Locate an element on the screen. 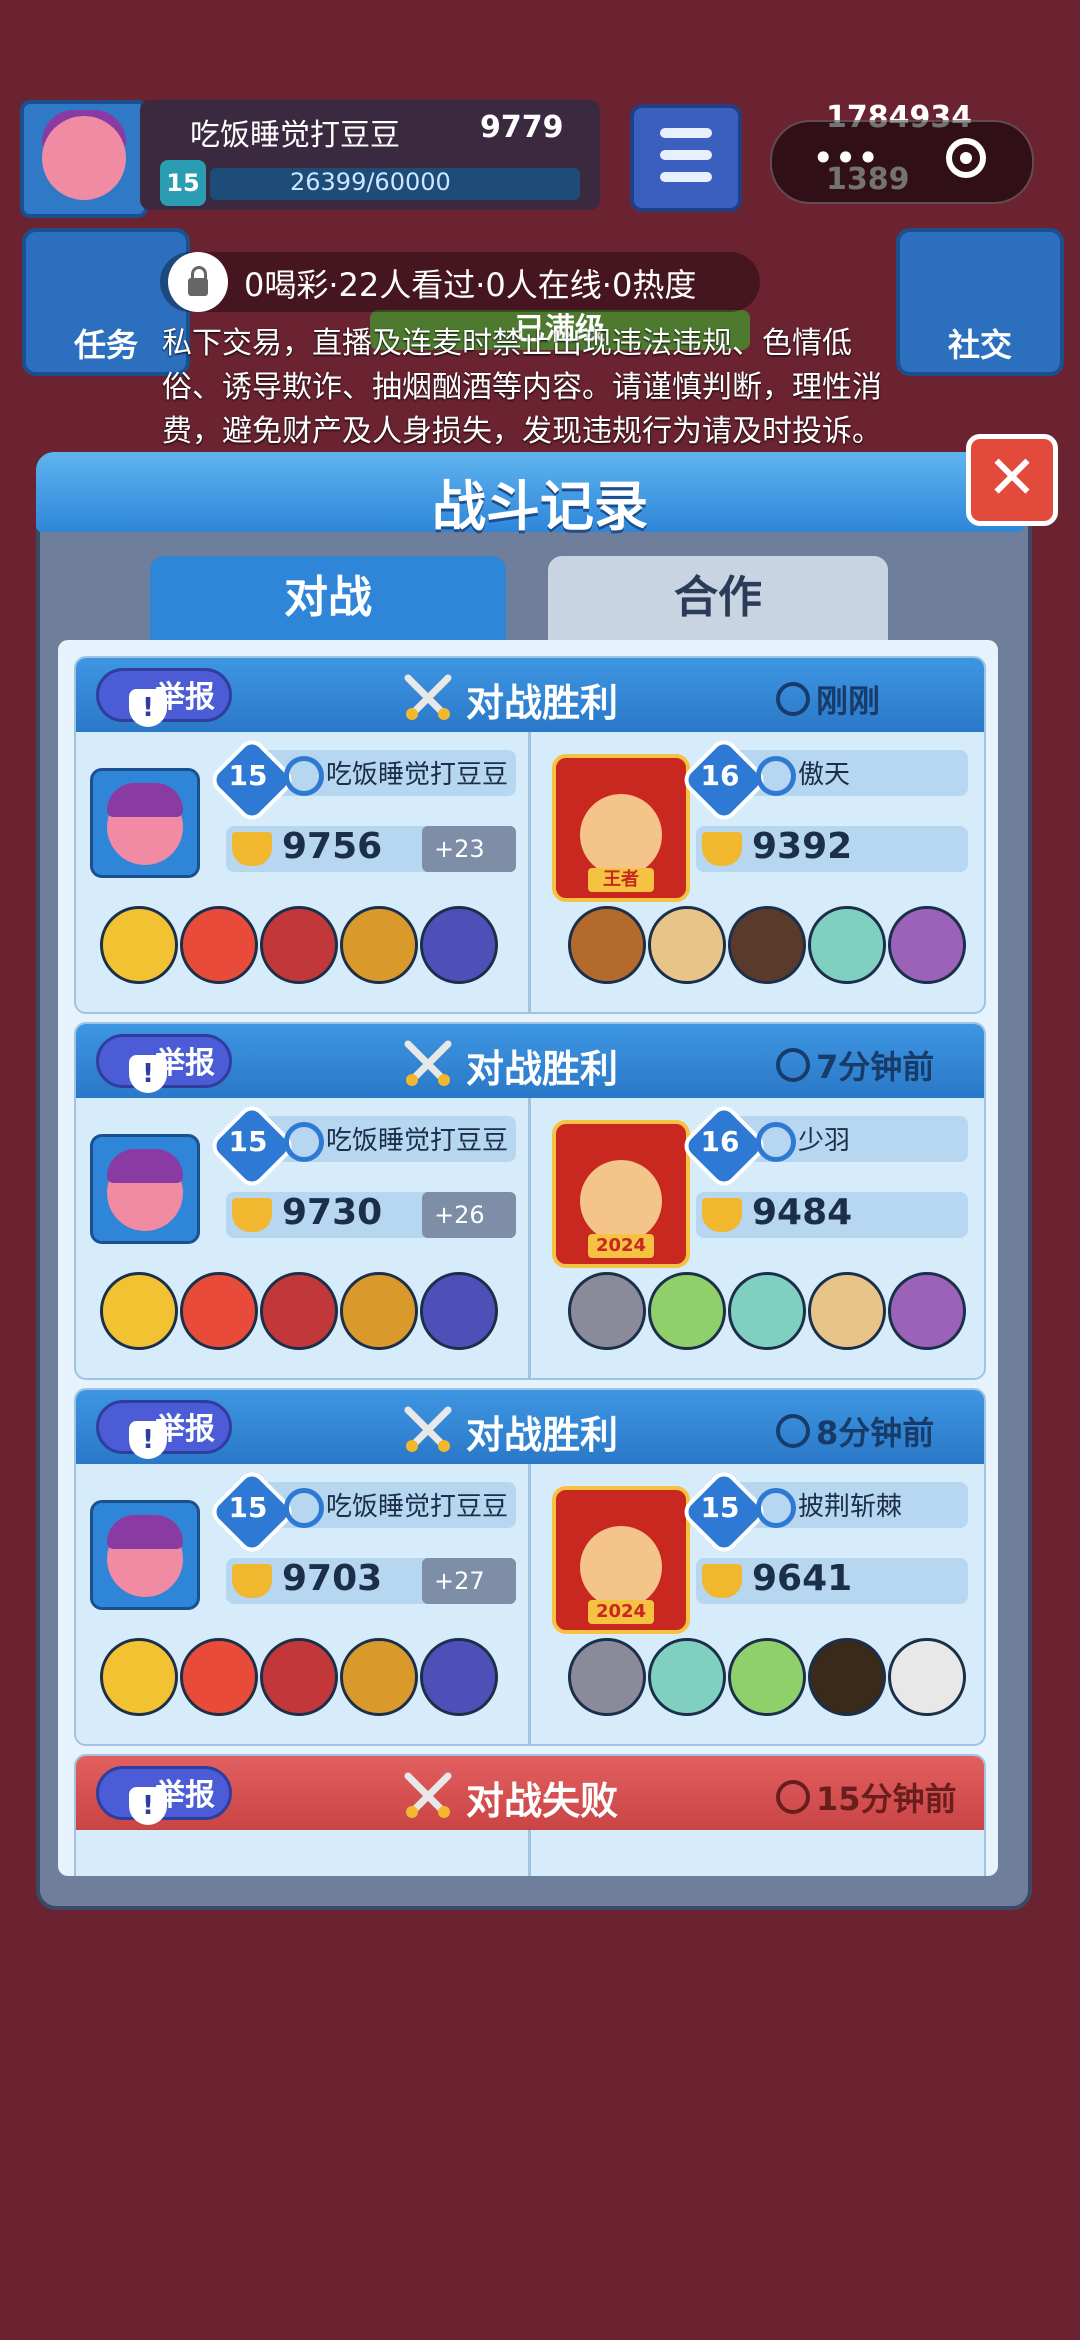 This screenshot has width=1080, height=2340. lock-icon is located at coordinates (198, 282).